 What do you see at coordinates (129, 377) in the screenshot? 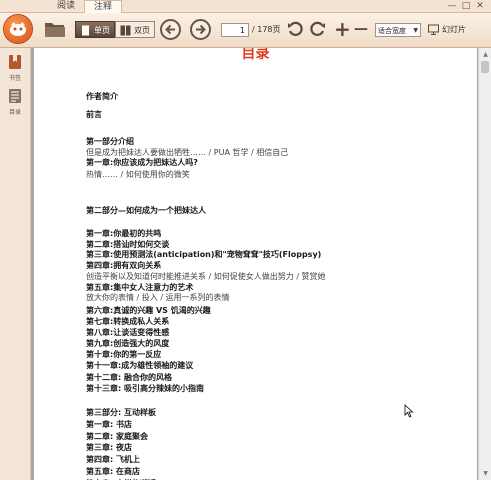
I see `toc-entry: 第十二章: 融合你的风格` at bounding box center [129, 377].